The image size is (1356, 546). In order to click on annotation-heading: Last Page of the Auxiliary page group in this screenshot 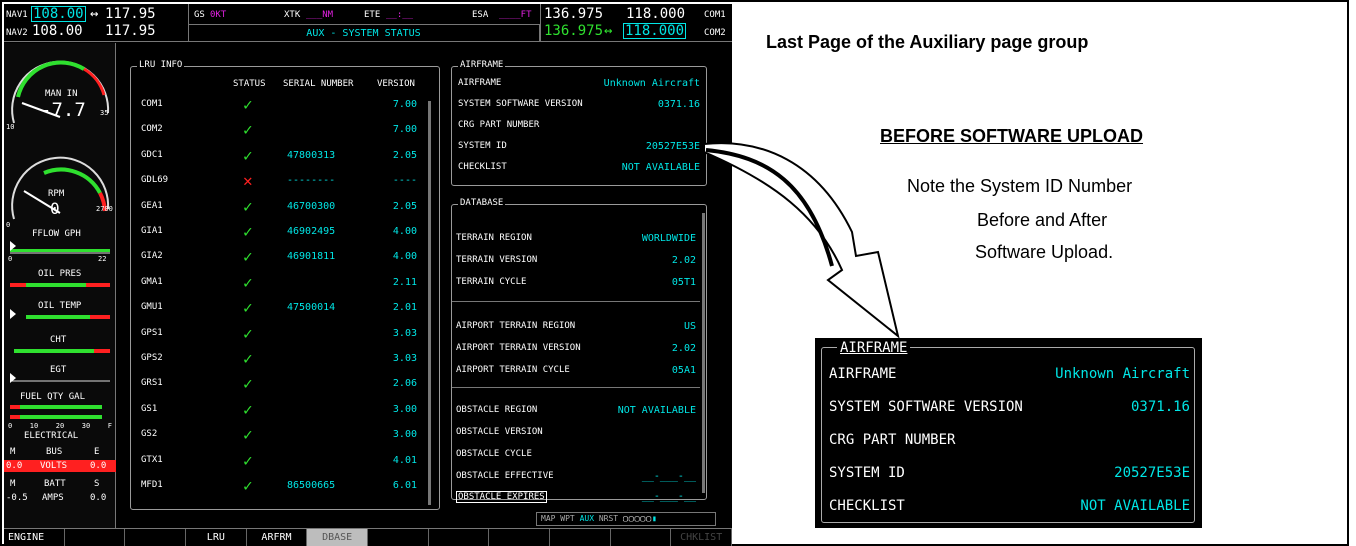, I will do `click(927, 42)`.